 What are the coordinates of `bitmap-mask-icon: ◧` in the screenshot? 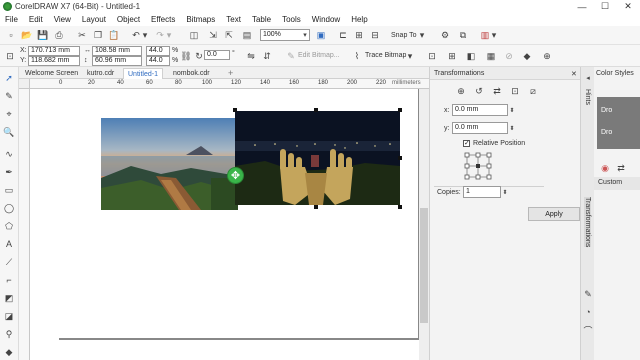 It's located at (471, 56).